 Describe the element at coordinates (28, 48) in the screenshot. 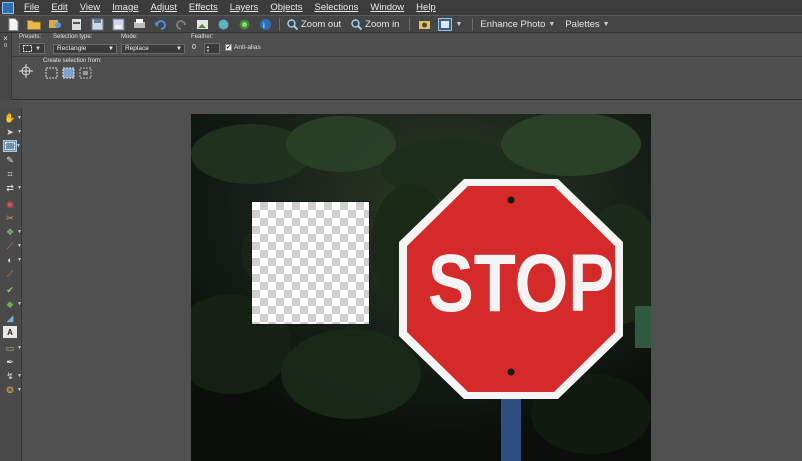

I see `marquee-preset-icon` at that location.